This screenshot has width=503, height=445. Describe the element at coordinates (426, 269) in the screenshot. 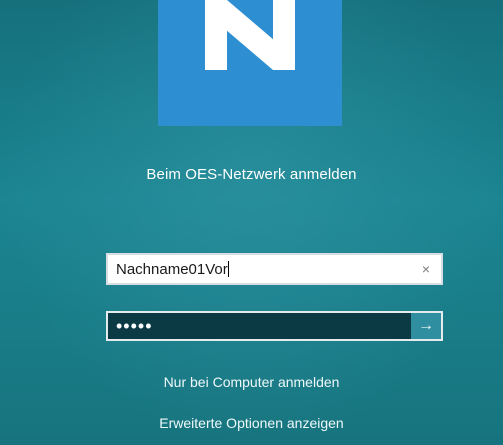

I see `clear-icon: ×` at that location.